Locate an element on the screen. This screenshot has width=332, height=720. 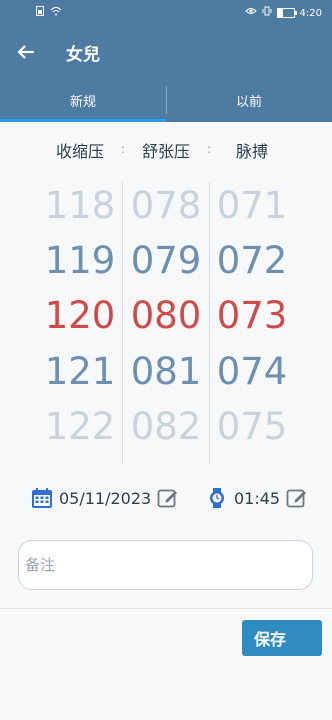
save-button: 保存 is located at coordinates (282, 638).